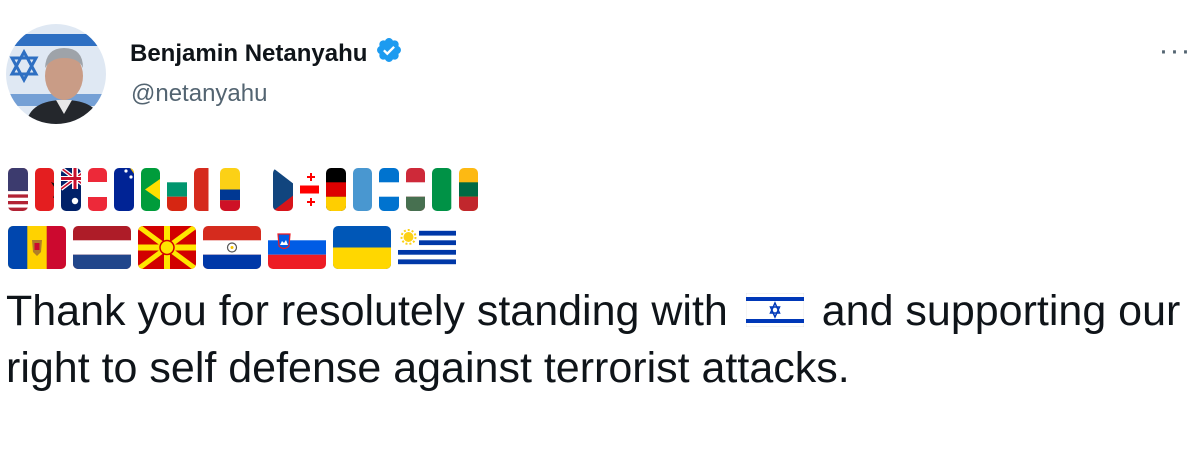  Describe the element at coordinates (389, 189) in the screenshot. I see `honduras-flag-icon` at that location.